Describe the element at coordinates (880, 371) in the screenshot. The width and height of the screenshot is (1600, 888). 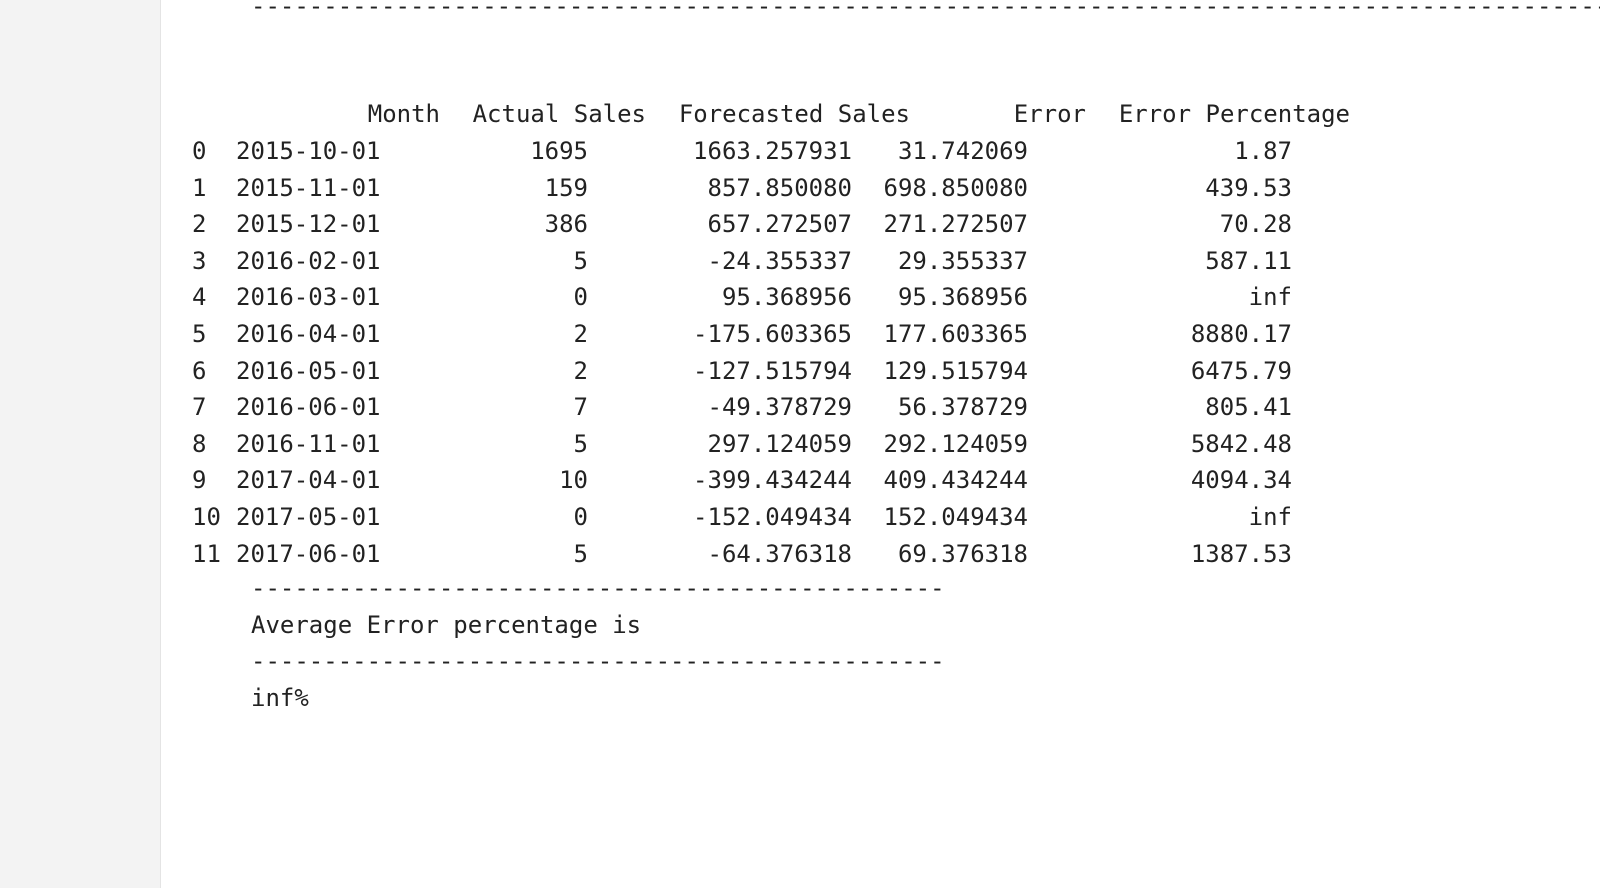
I see `table-row: 6 2016-05-01 2 -127.515794 129.515794 6475.79` at that location.